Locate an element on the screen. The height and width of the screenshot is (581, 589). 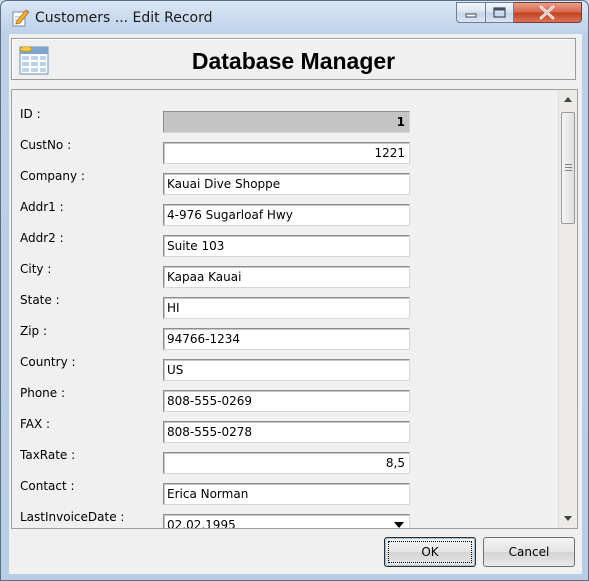
field-row-id: ID : 1 is located at coordinates (284, 122).